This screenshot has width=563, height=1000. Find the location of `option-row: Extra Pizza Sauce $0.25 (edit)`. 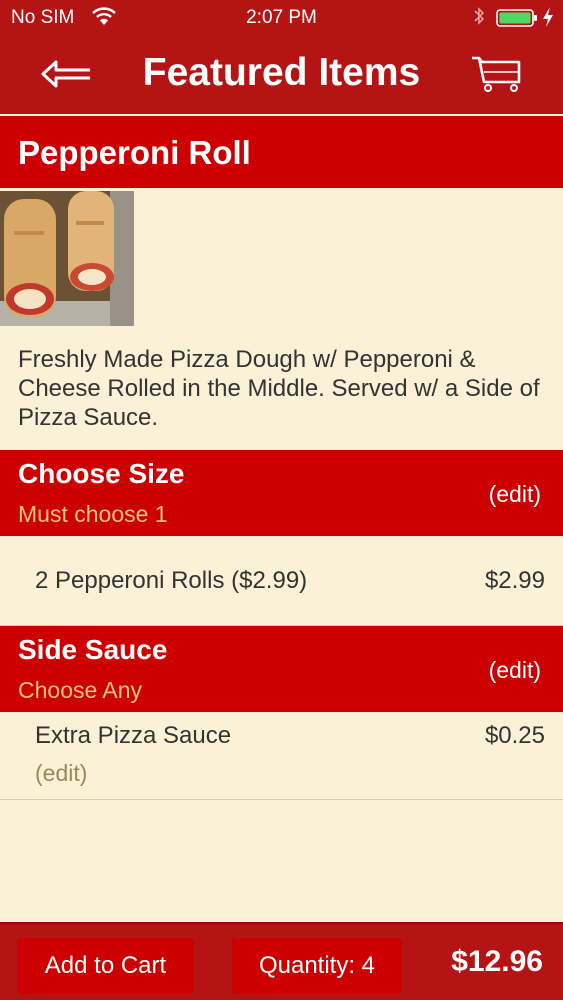

option-row: Extra Pizza Sauce $0.25 (edit) is located at coordinates (281, 756).